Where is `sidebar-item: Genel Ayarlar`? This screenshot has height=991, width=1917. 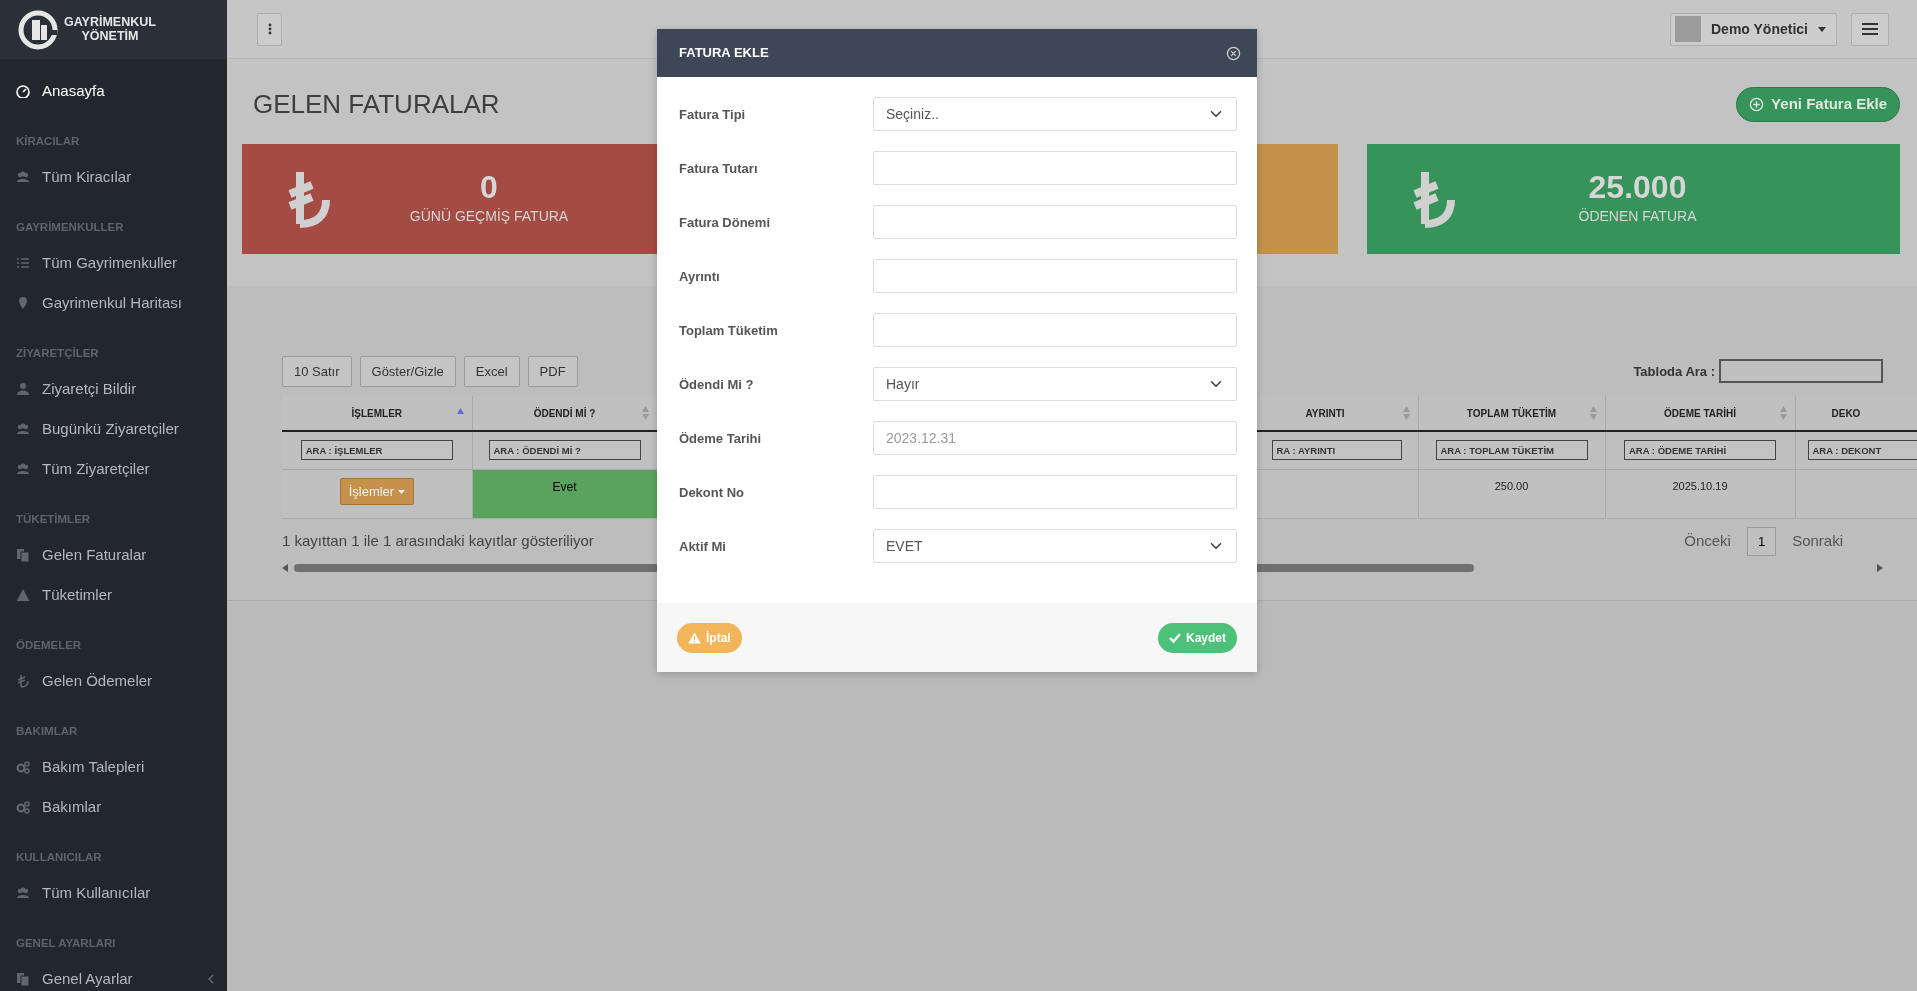 sidebar-item: Genel Ayarlar is located at coordinates (113, 975).